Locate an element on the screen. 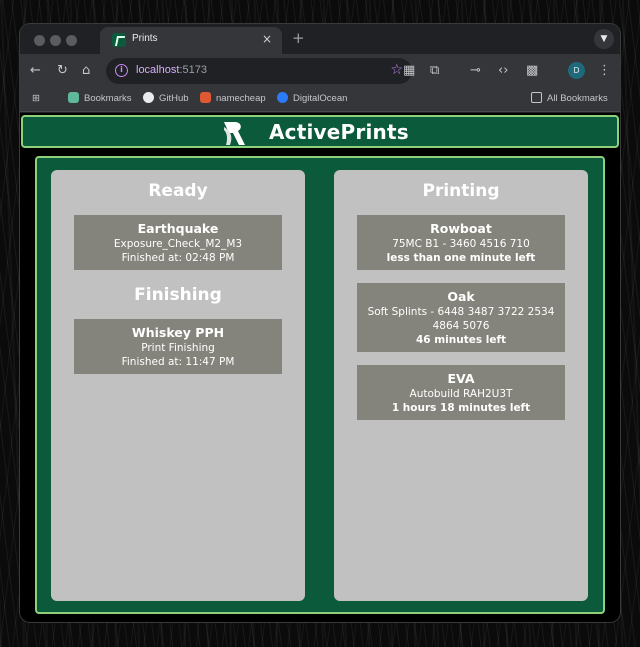  card-status: Finished at: 11:47 PM is located at coordinates (178, 362).